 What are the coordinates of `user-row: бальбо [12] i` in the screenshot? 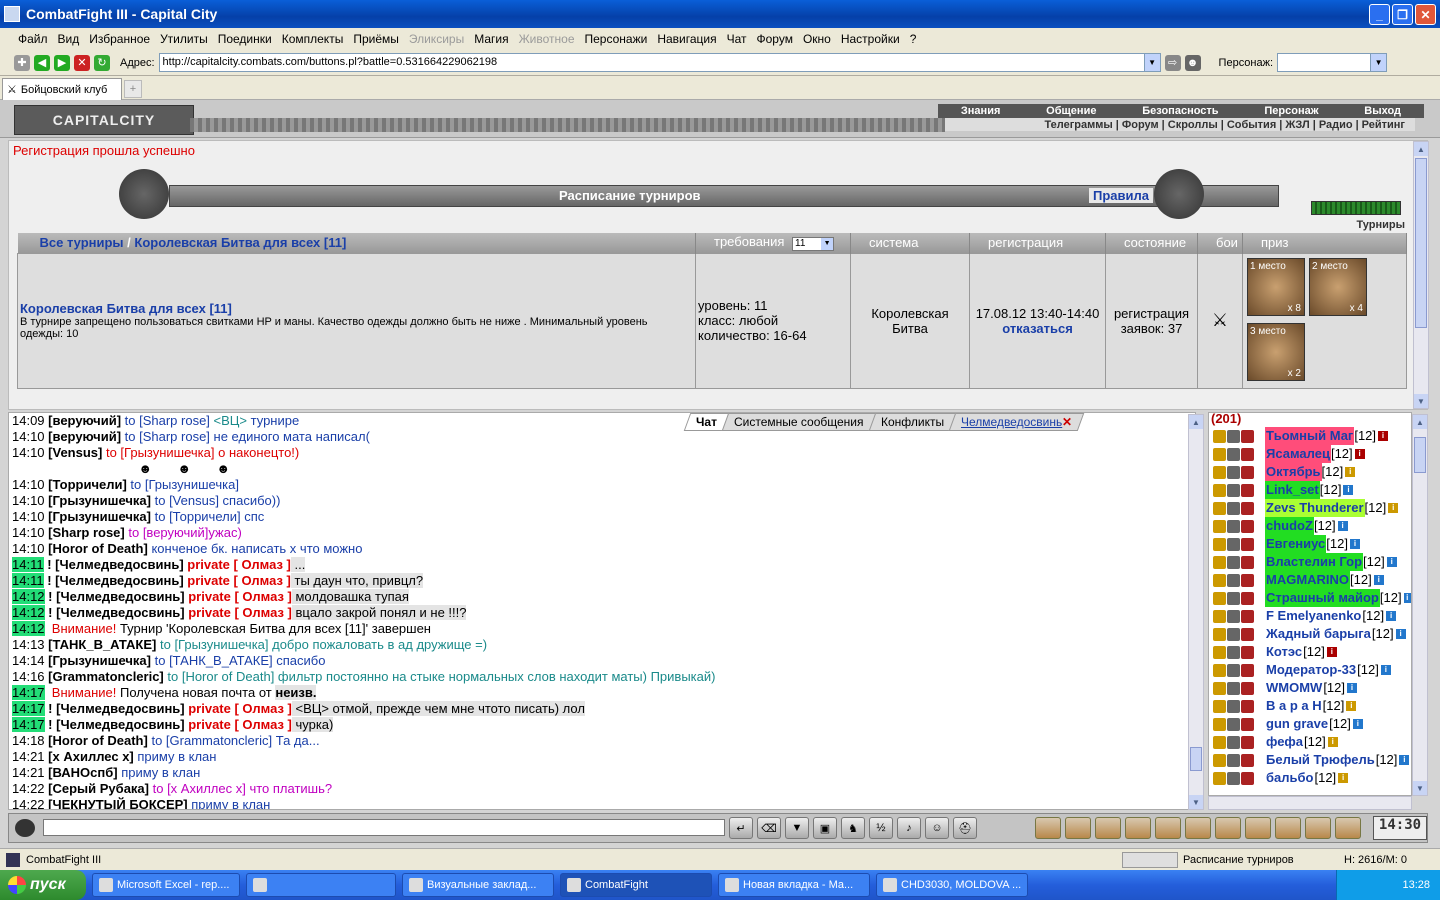 It's located at (1310, 778).